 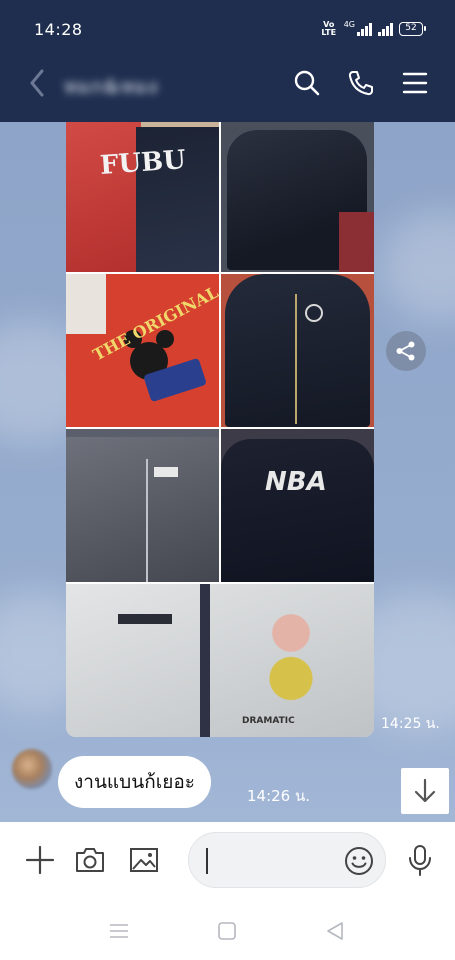 I want to click on search-icon, so click(x=307, y=83).